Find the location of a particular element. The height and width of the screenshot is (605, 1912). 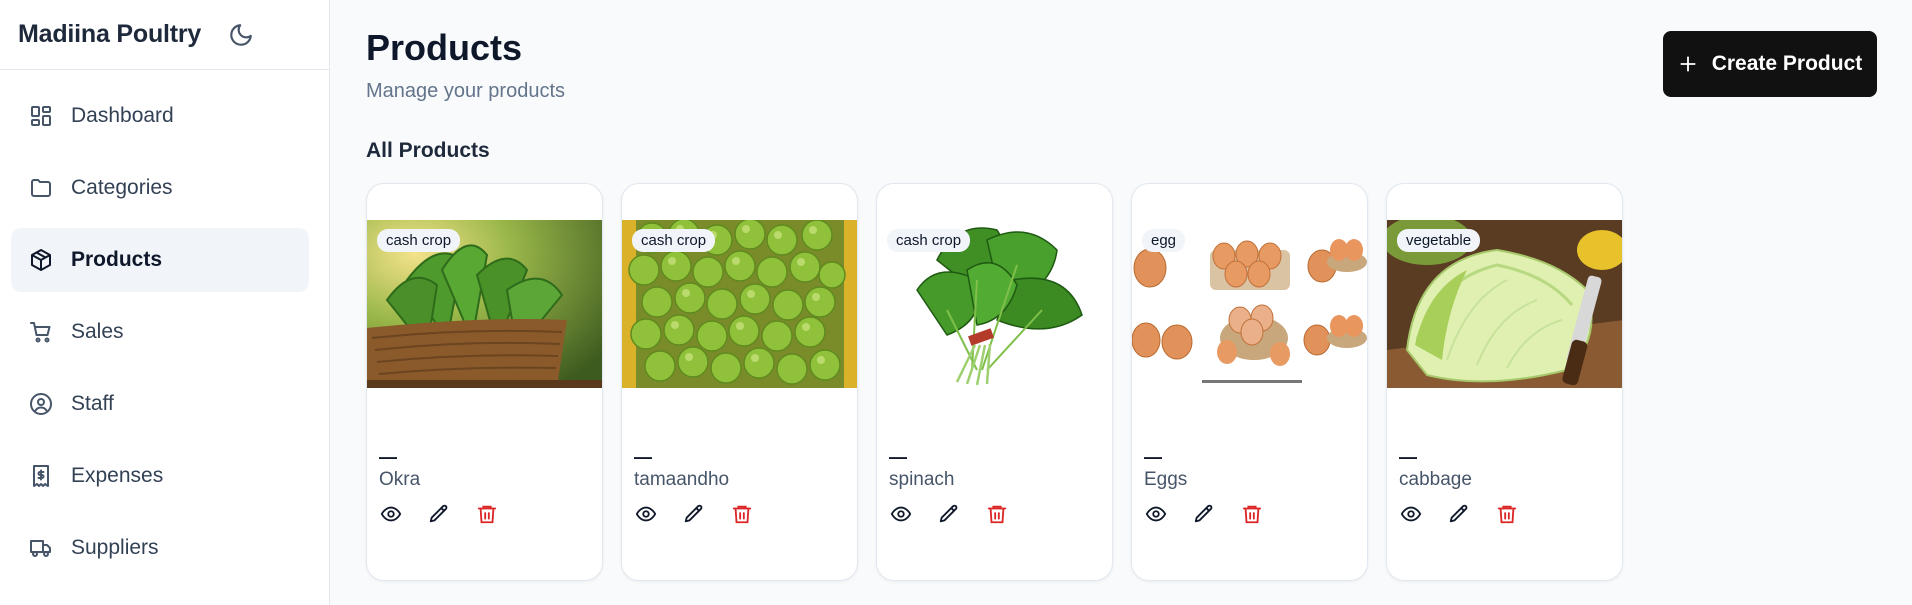

sidebar-item-categories: Categories is located at coordinates (160, 188).